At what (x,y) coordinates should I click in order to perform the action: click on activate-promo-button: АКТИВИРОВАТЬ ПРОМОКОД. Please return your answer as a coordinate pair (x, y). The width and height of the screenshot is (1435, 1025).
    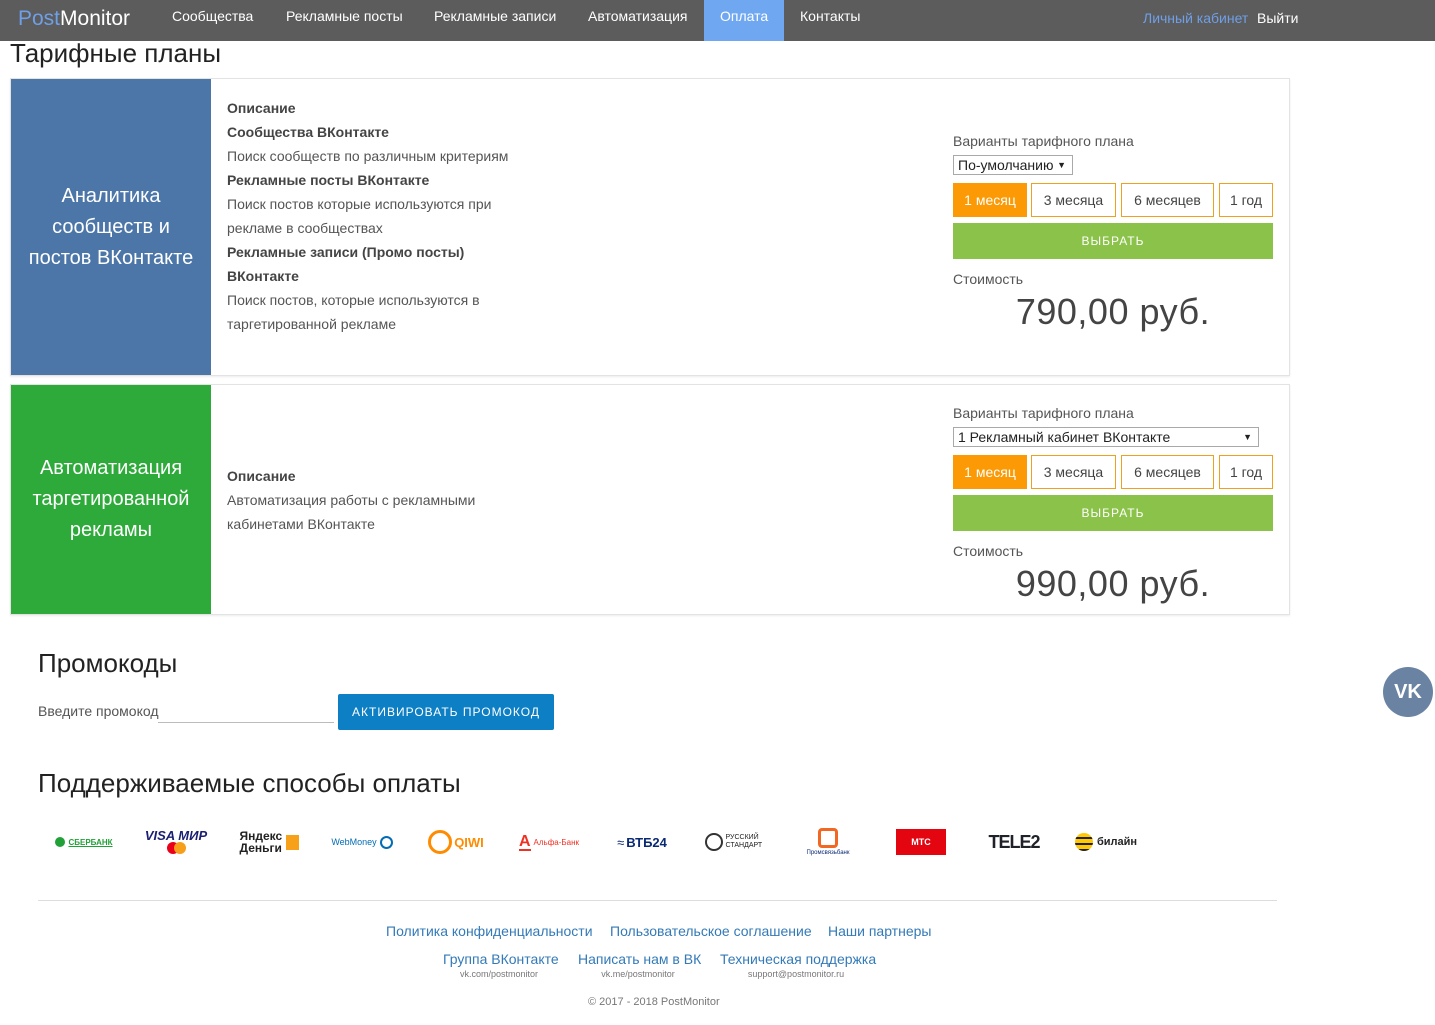
    Looking at the image, I should click on (446, 712).